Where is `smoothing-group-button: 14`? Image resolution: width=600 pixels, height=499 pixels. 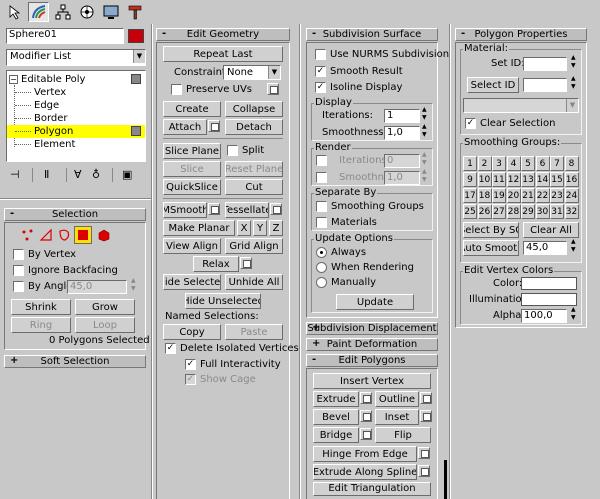 smoothing-group-button: 14 is located at coordinates (542, 179).